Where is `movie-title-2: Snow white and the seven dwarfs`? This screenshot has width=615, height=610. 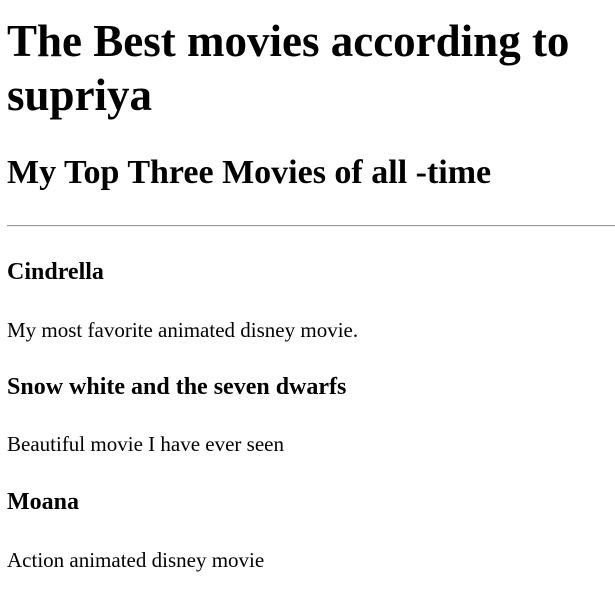 movie-title-2: Snow white and the seven dwarfs is located at coordinates (177, 387).